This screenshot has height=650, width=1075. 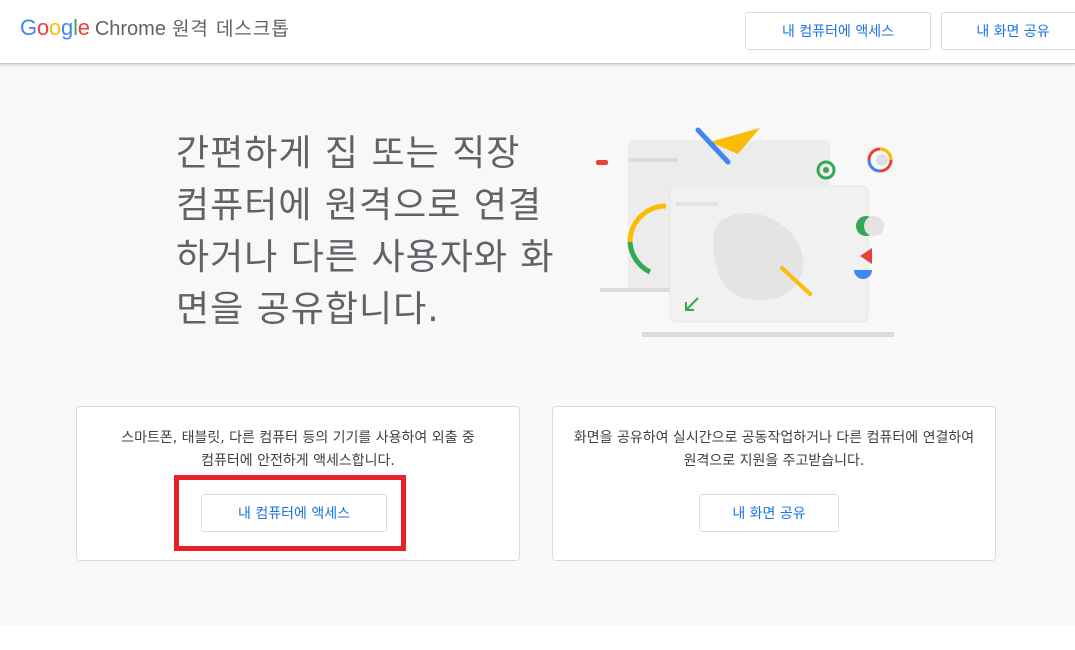 I want to click on hero-line: 컴퓨터에 원격으로 연결, so click(x=359, y=205).